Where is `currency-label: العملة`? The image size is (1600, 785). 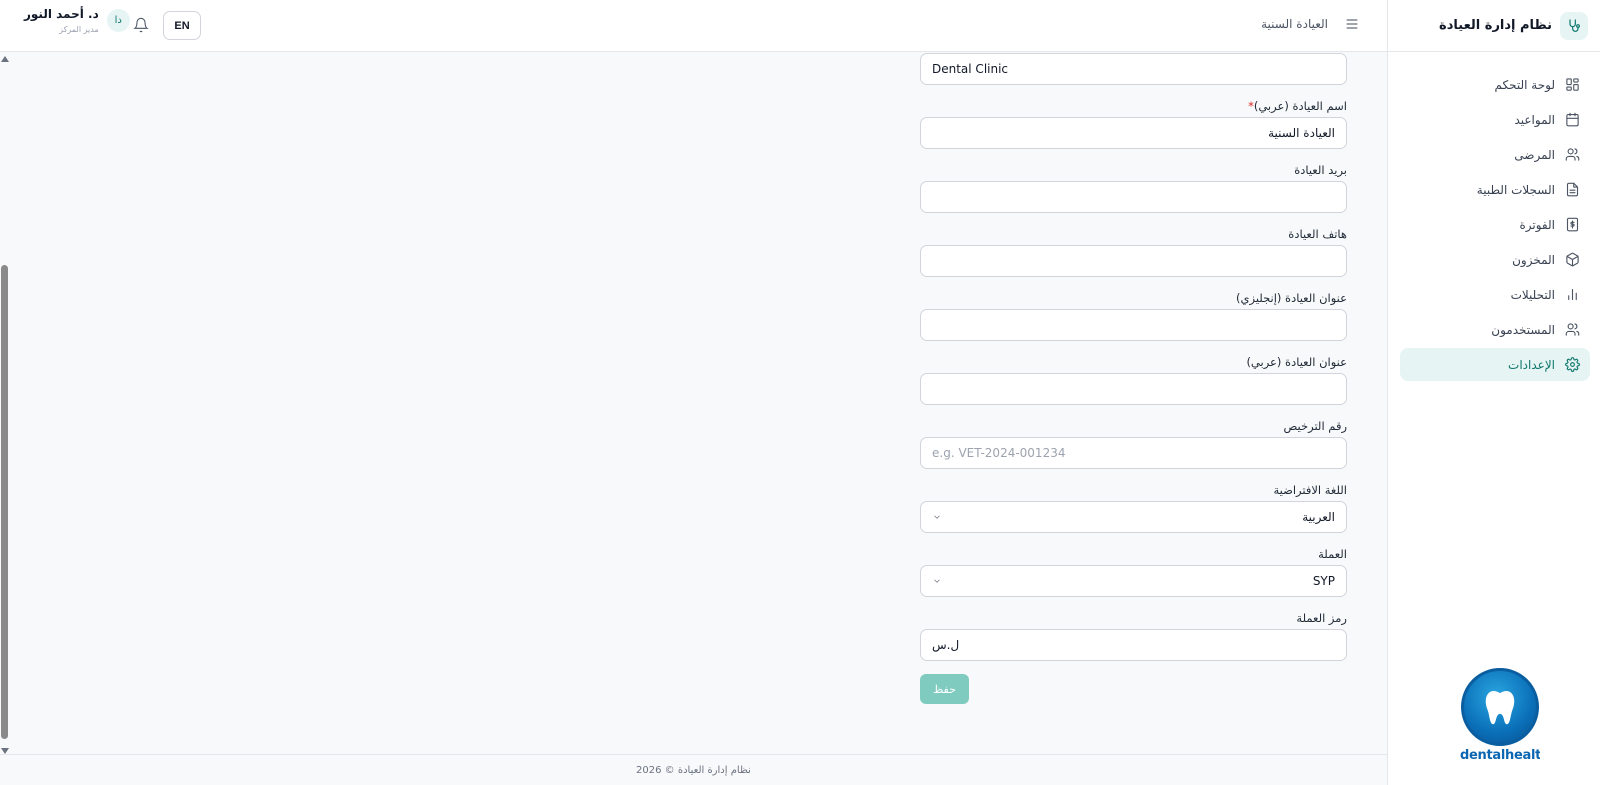
currency-label: العملة is located at coordinates (1332, 554).